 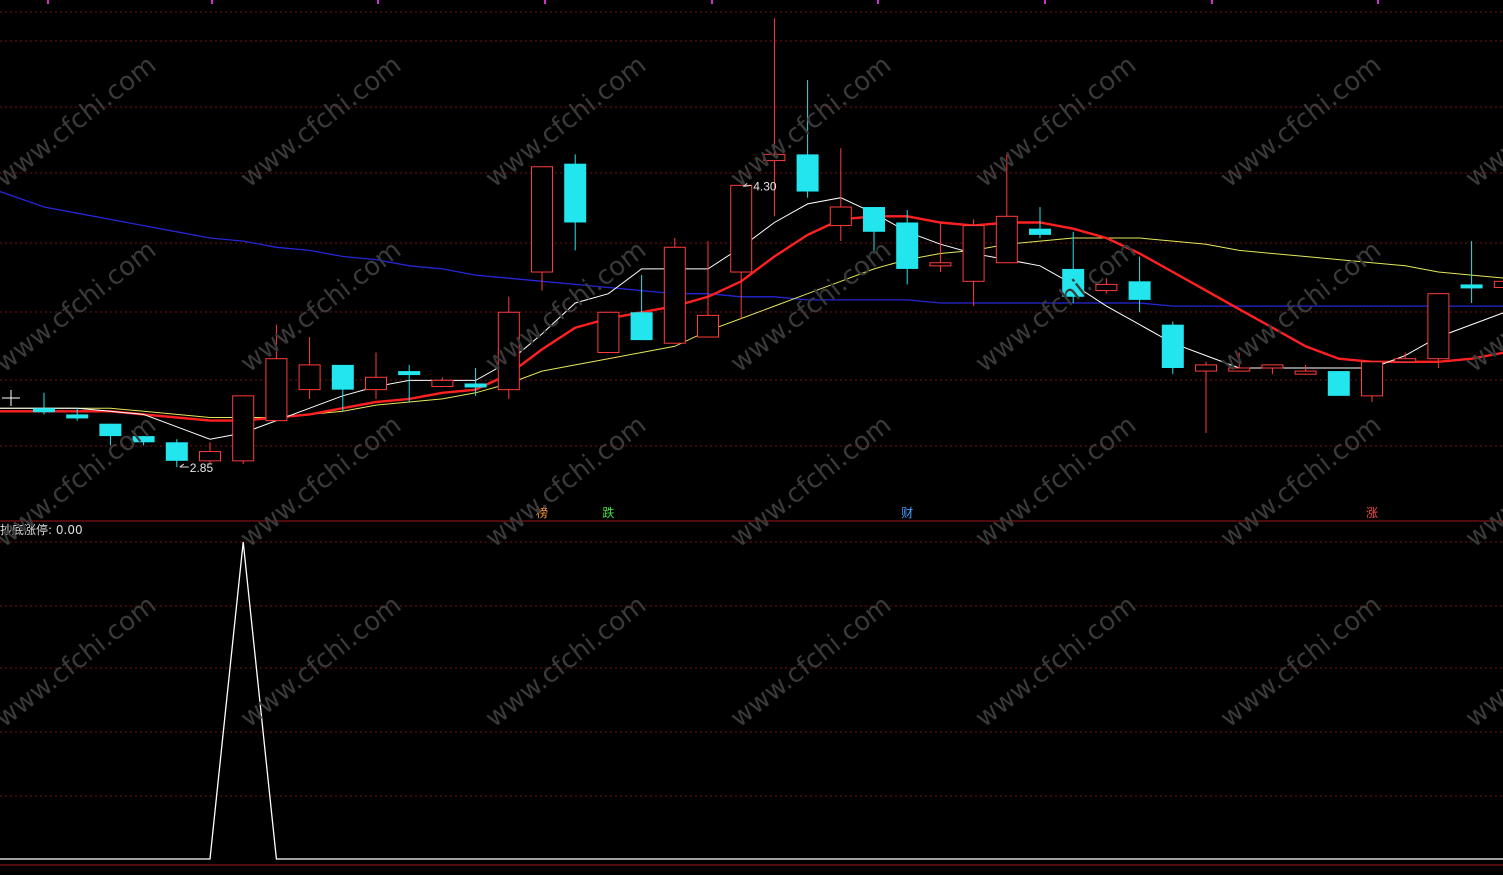 What do you see at coordinates (765, 186) in the screenshot?
I see `high-label: 4.30` at bounding box center [765, 186].